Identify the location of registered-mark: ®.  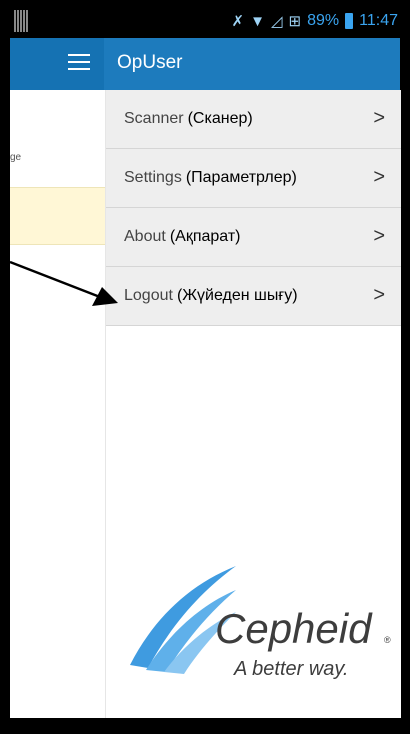
(387, 640).